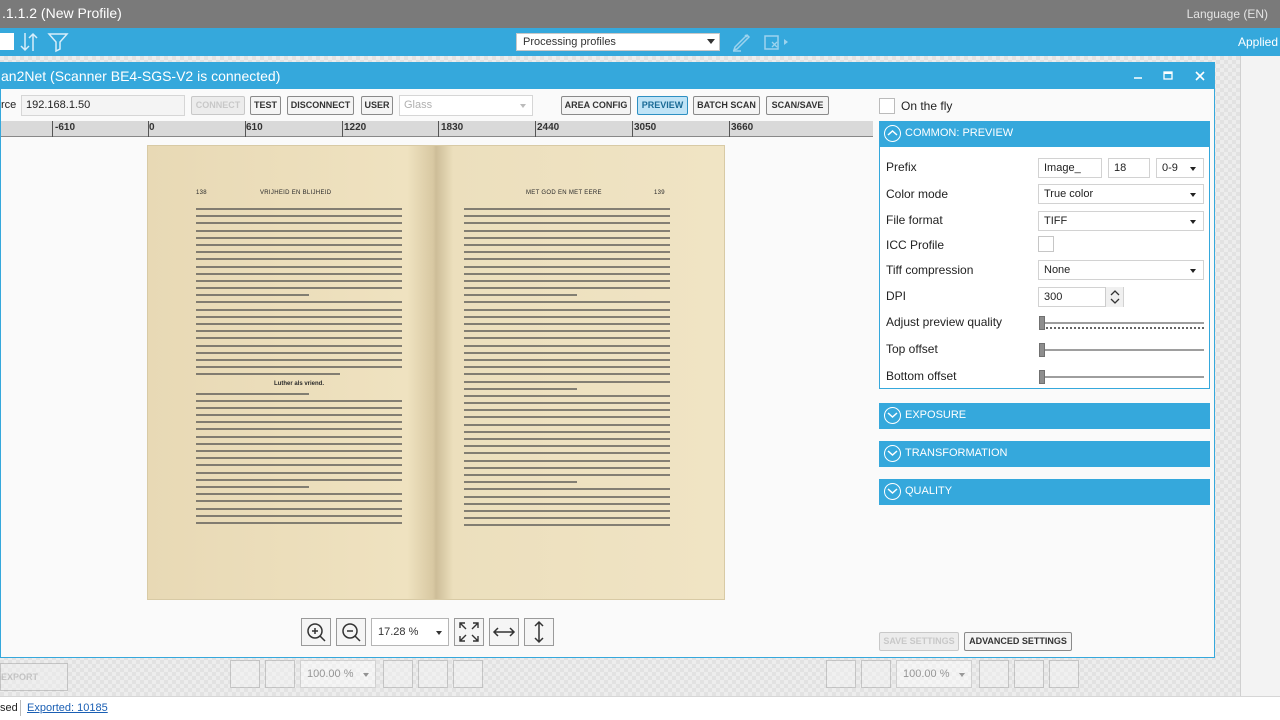  What do you see at coordinates (797, 105) in the screenshot?
I see `scan-save-button: SCAN/SAVE` at bounding box center [797, 105].